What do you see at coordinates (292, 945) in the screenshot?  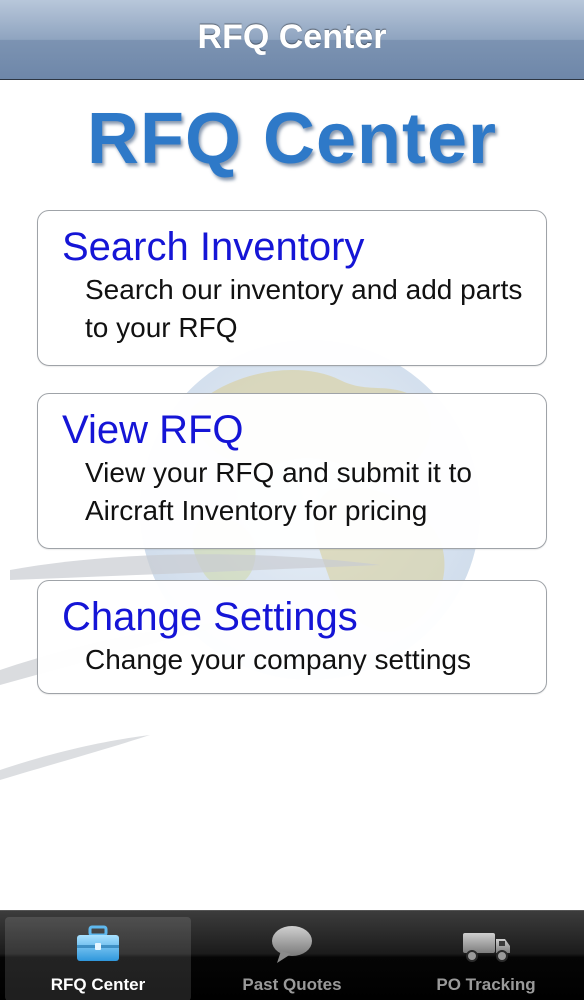 I see `speech-bubble-icon` at bounding box center [292, 945].